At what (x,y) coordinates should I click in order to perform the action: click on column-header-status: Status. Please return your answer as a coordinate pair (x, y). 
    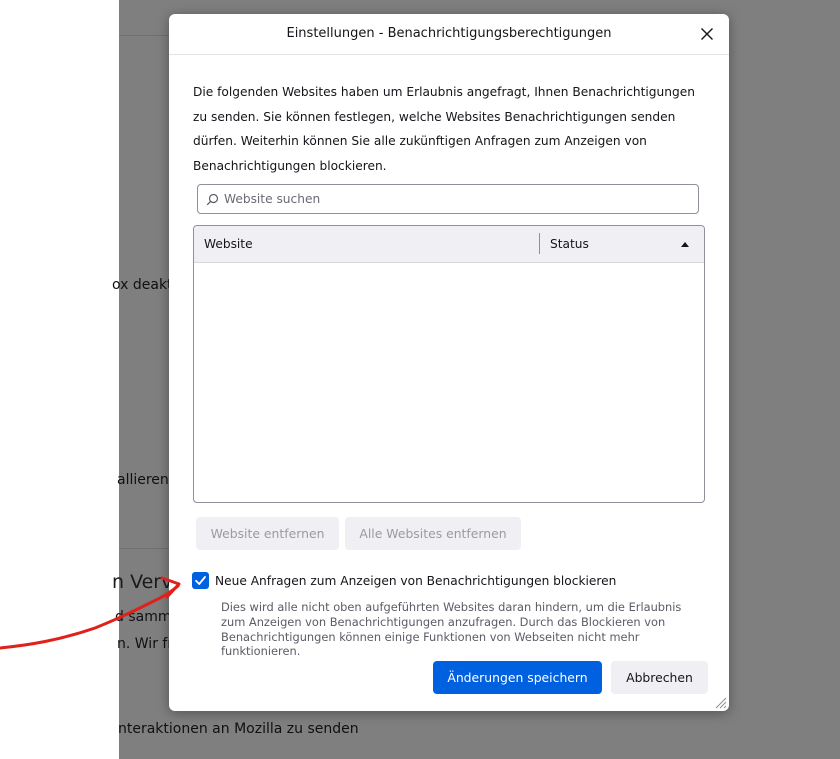
    Looking at the image, I should click on (569, 244).